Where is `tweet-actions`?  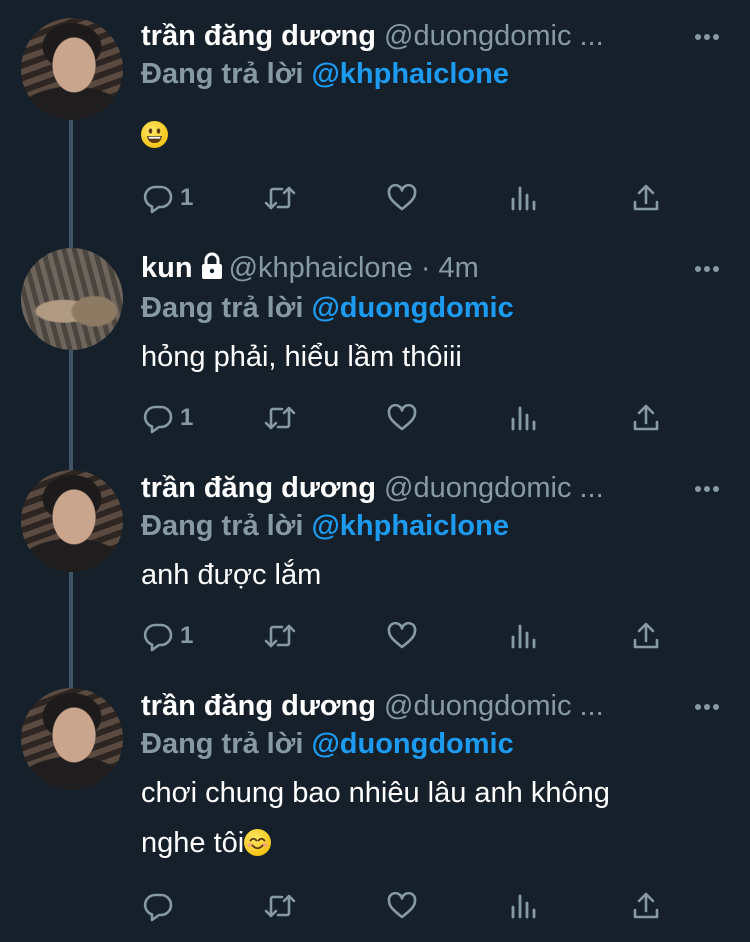 tweet-actions is located at coordinates (375, 906).